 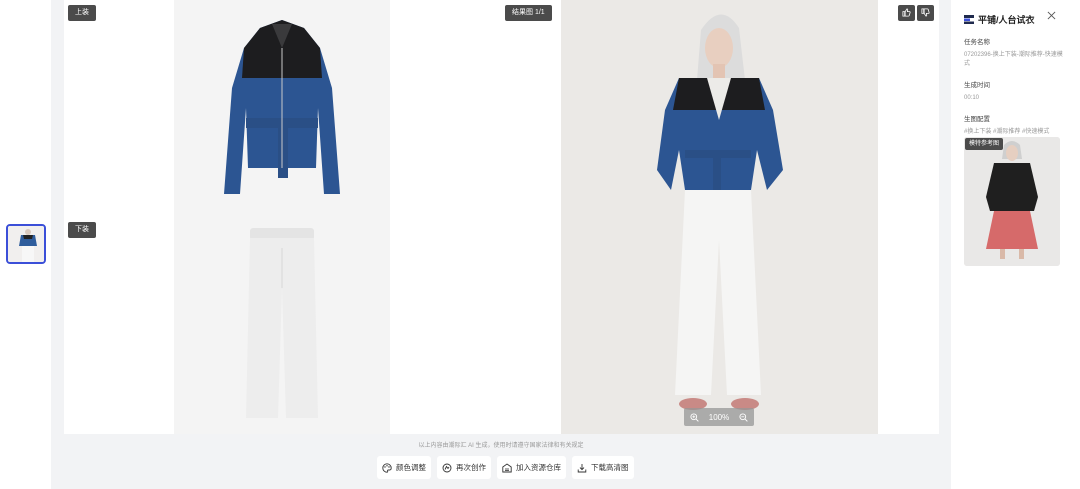 I want to click on zoom-control: 100%, so click(x=719, y=417).